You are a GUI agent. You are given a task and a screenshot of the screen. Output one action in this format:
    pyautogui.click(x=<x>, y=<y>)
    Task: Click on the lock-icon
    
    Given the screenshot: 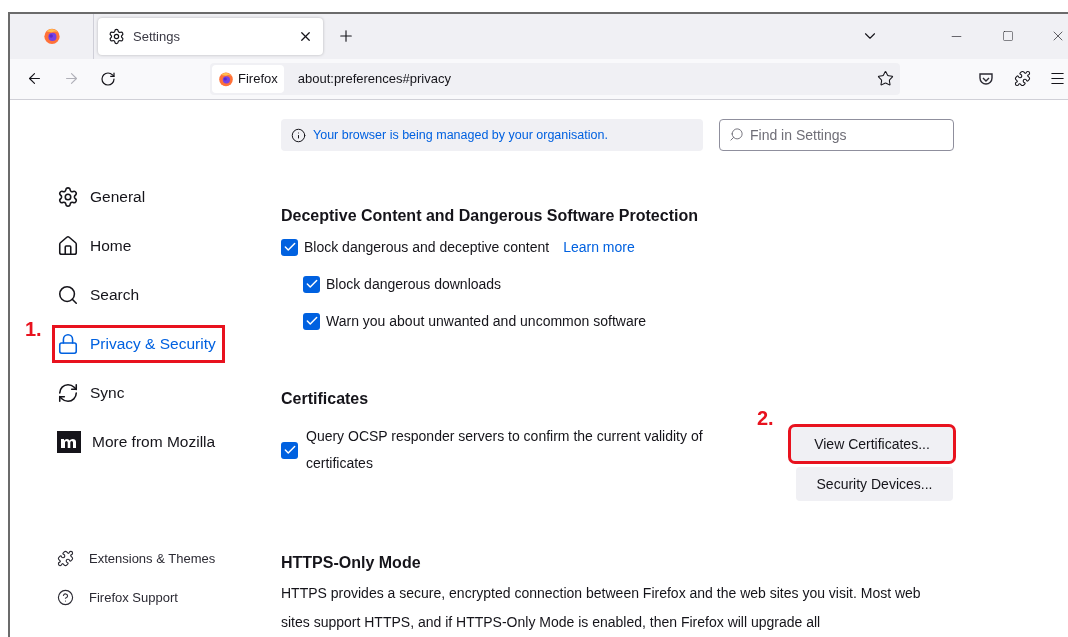 What is the action you would take?
    pyautogui.click(x=68, y=344)
    